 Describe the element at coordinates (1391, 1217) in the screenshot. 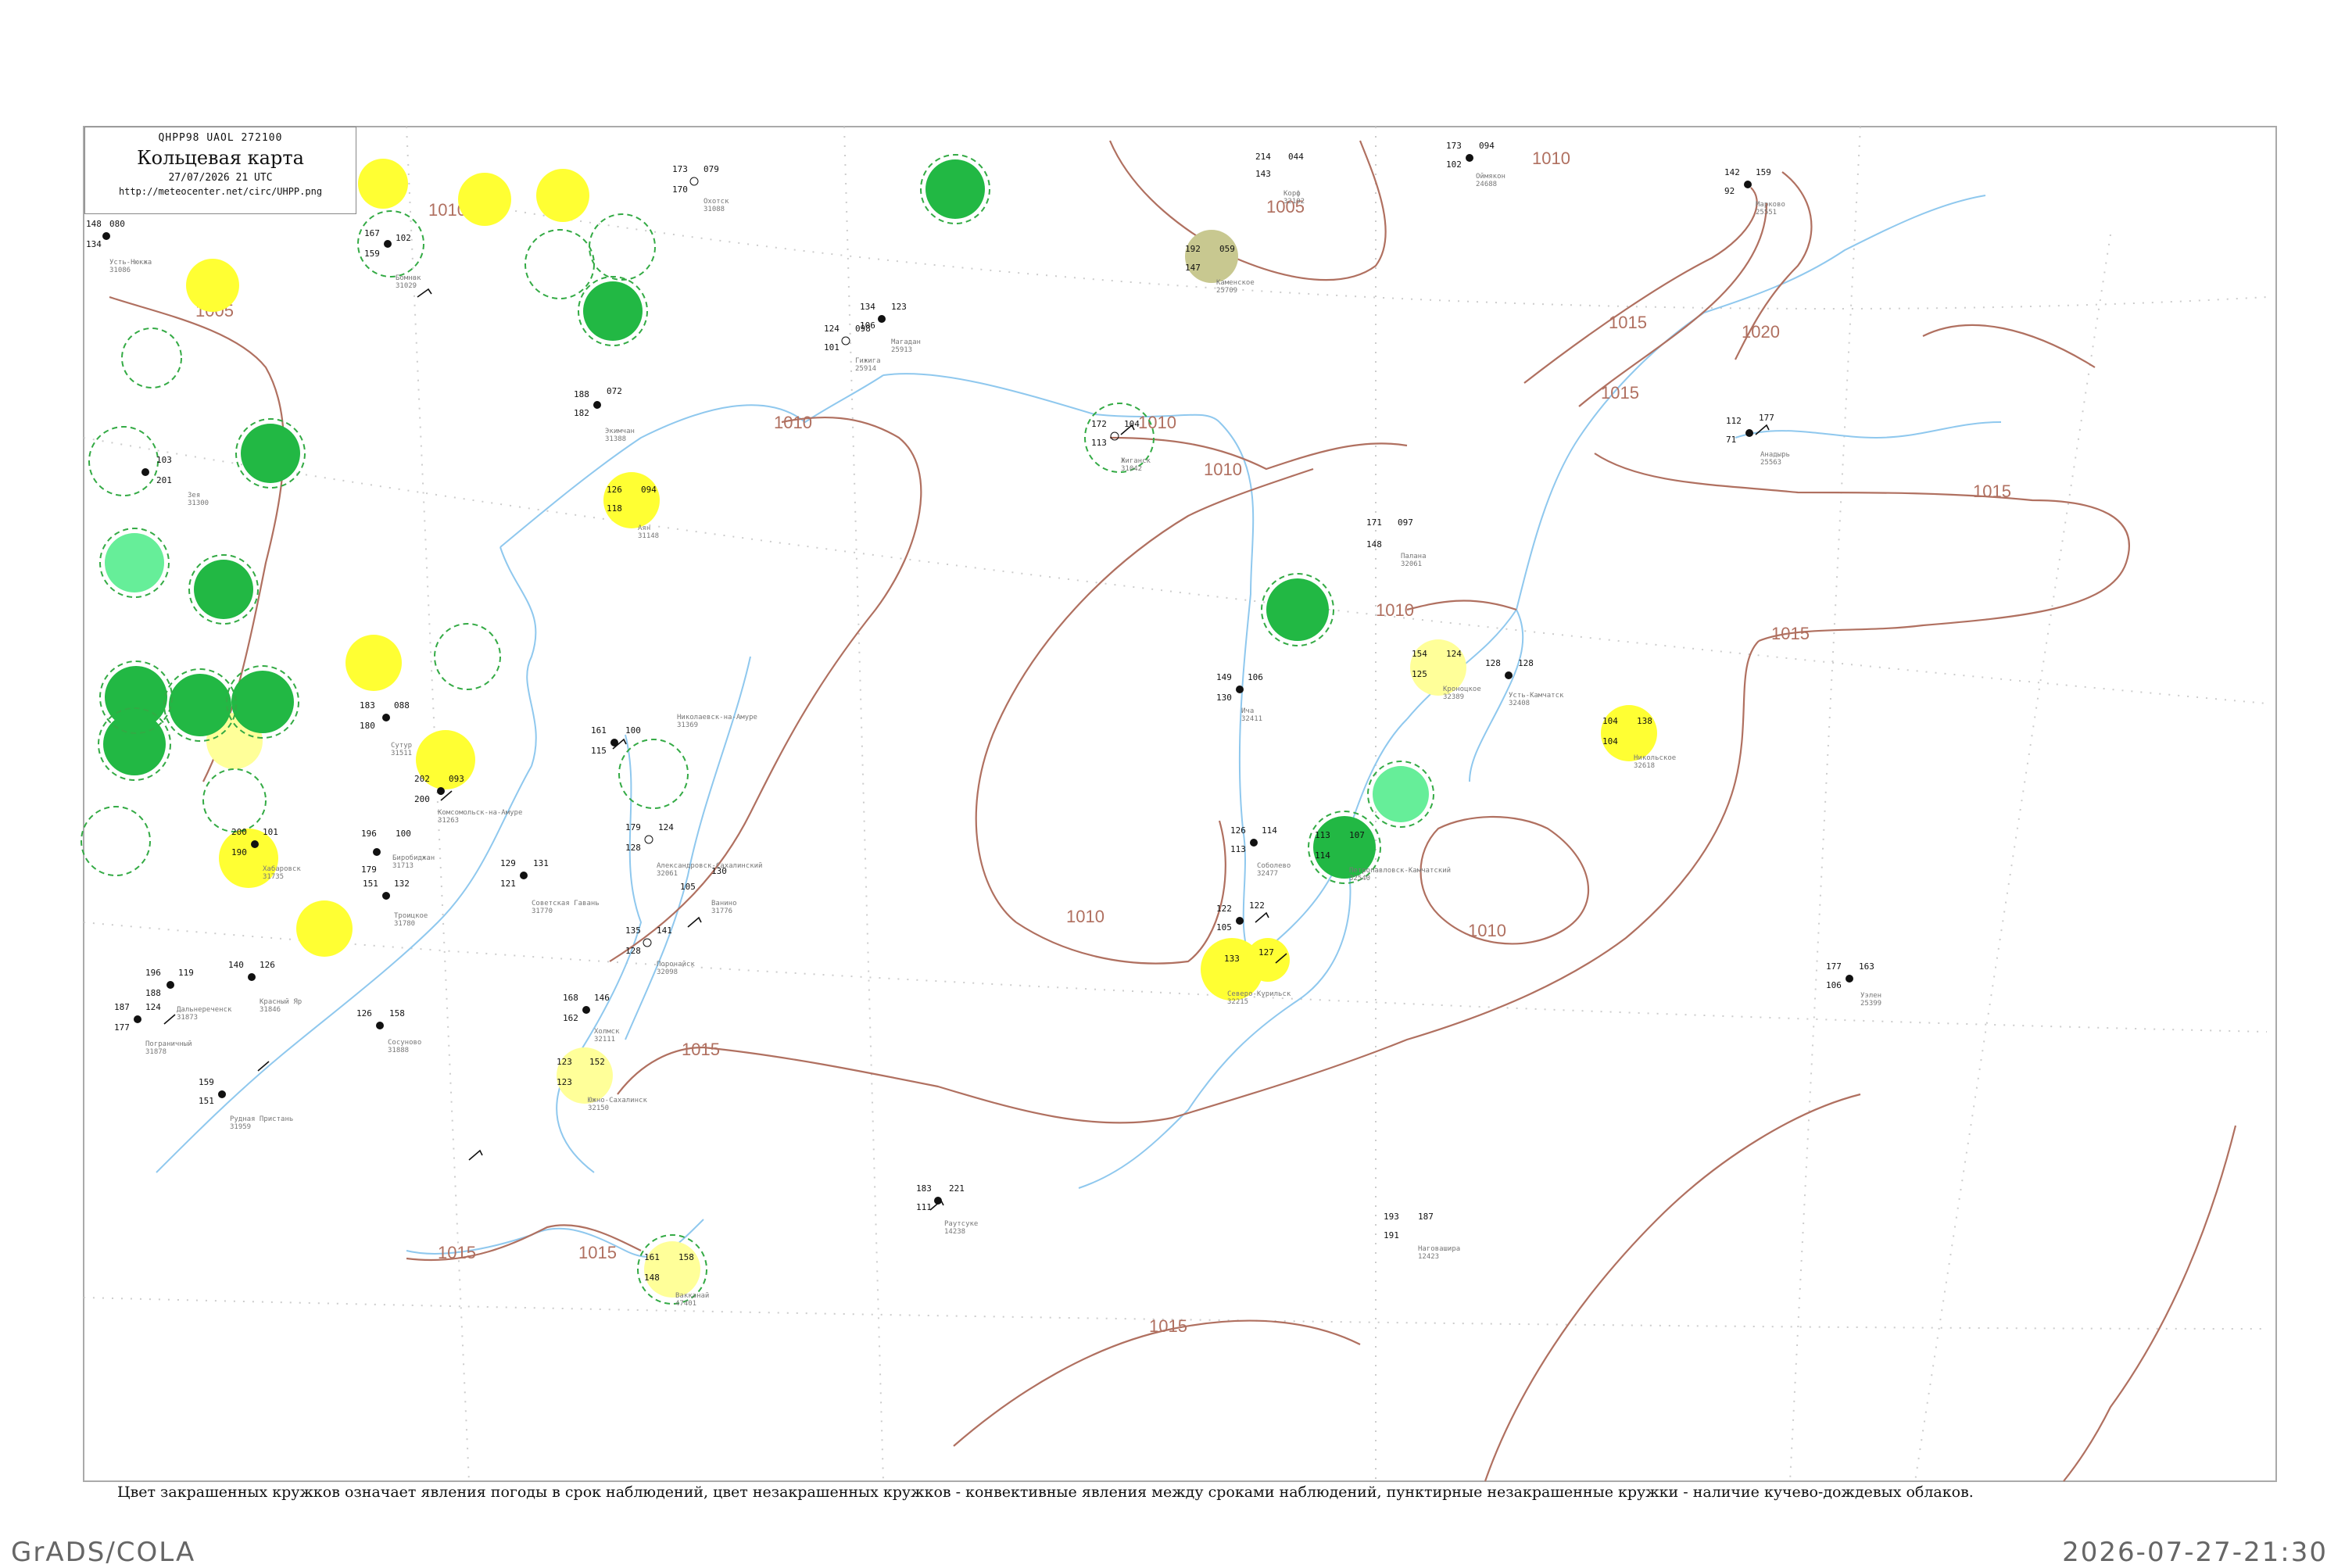

I see `svg-text: 193` at that location.